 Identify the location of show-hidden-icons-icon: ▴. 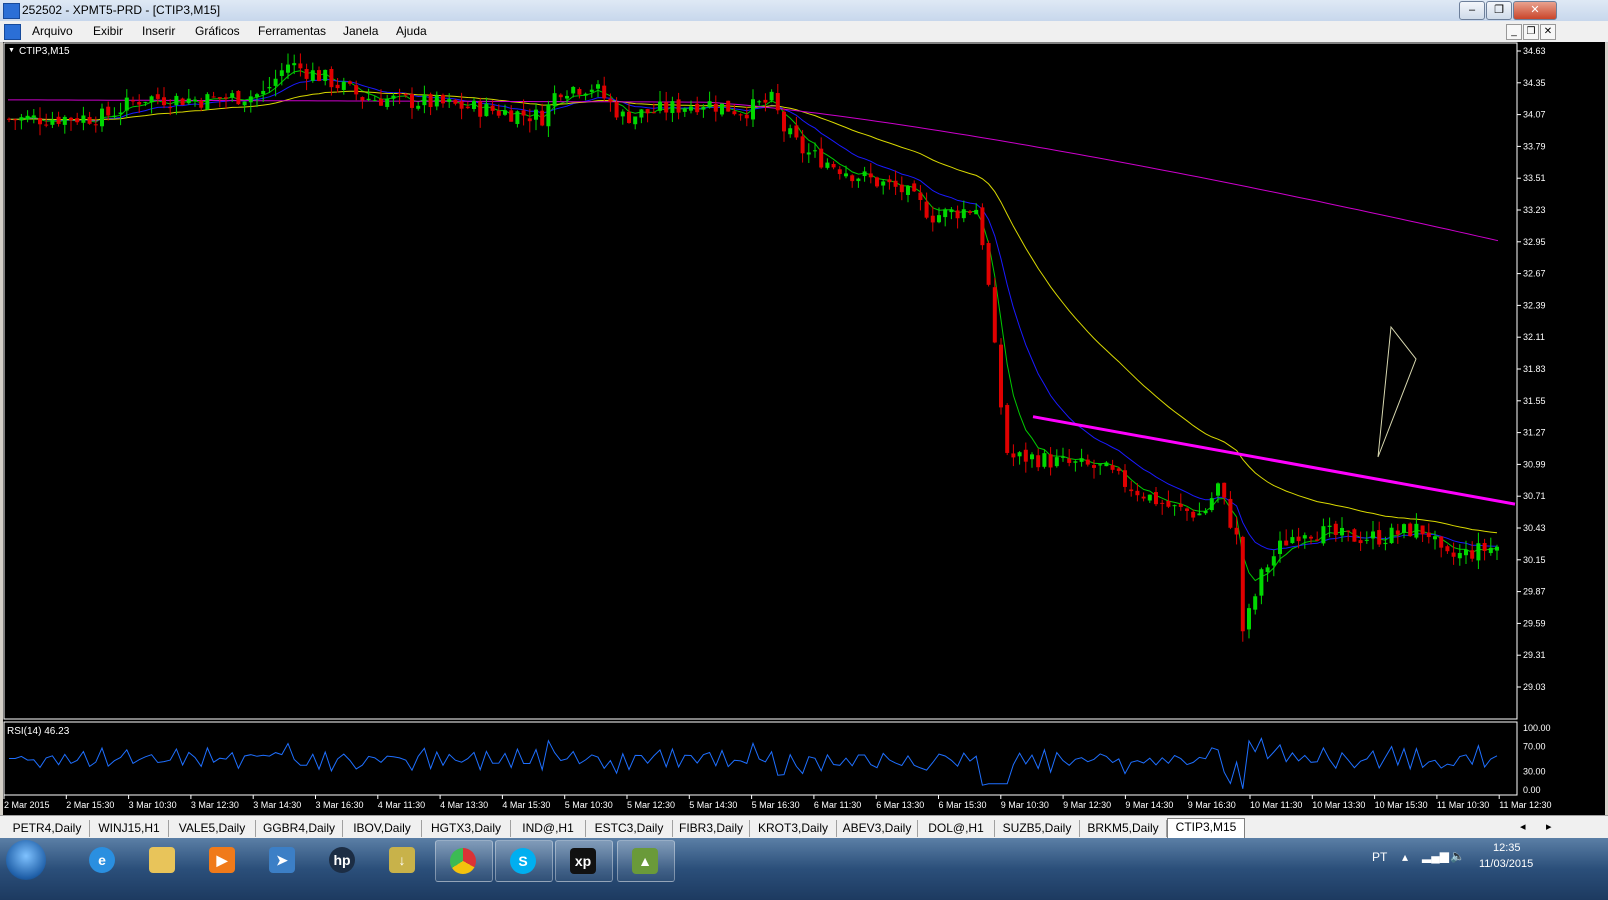
(1405, 857).